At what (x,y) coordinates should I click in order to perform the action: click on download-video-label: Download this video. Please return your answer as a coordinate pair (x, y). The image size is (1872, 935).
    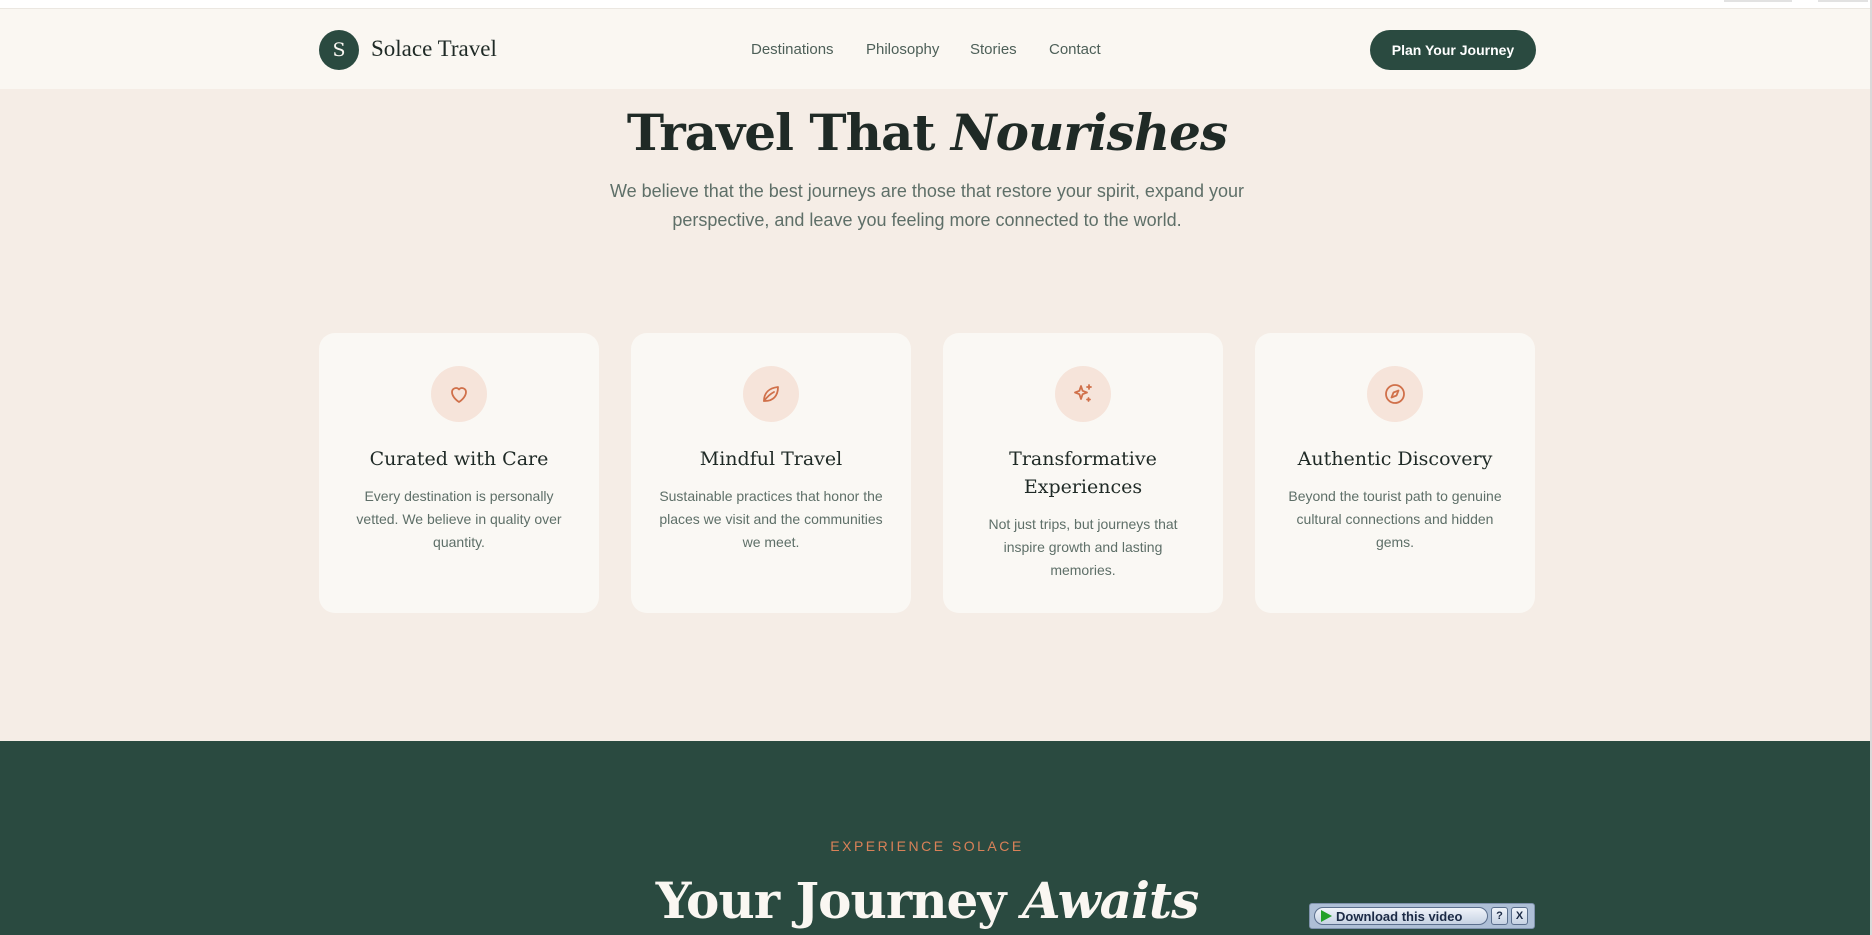
    Looking at the image, I should click on (1399, 916).